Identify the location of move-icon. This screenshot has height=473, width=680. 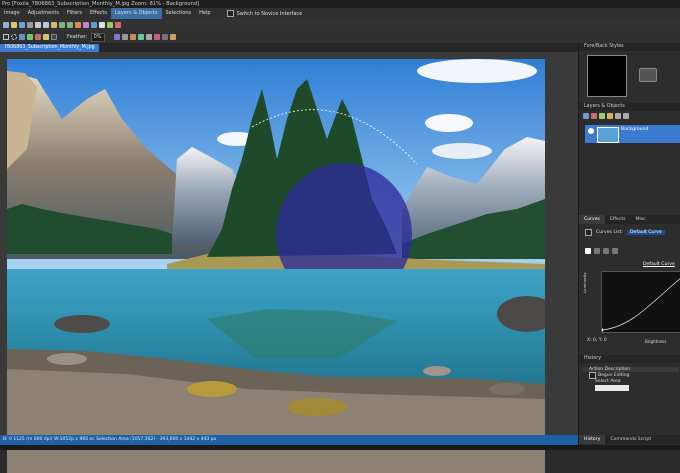
(148, 37).